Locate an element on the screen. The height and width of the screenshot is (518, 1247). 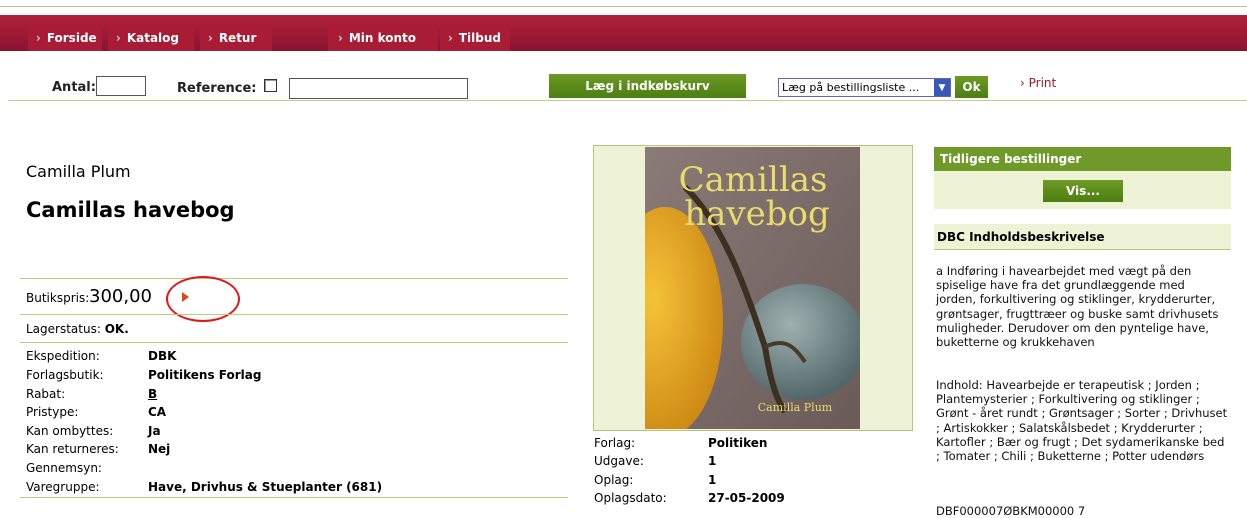
cover-illustration: Camillas havebog Camilla Plum is located at coordinates (752, 288).